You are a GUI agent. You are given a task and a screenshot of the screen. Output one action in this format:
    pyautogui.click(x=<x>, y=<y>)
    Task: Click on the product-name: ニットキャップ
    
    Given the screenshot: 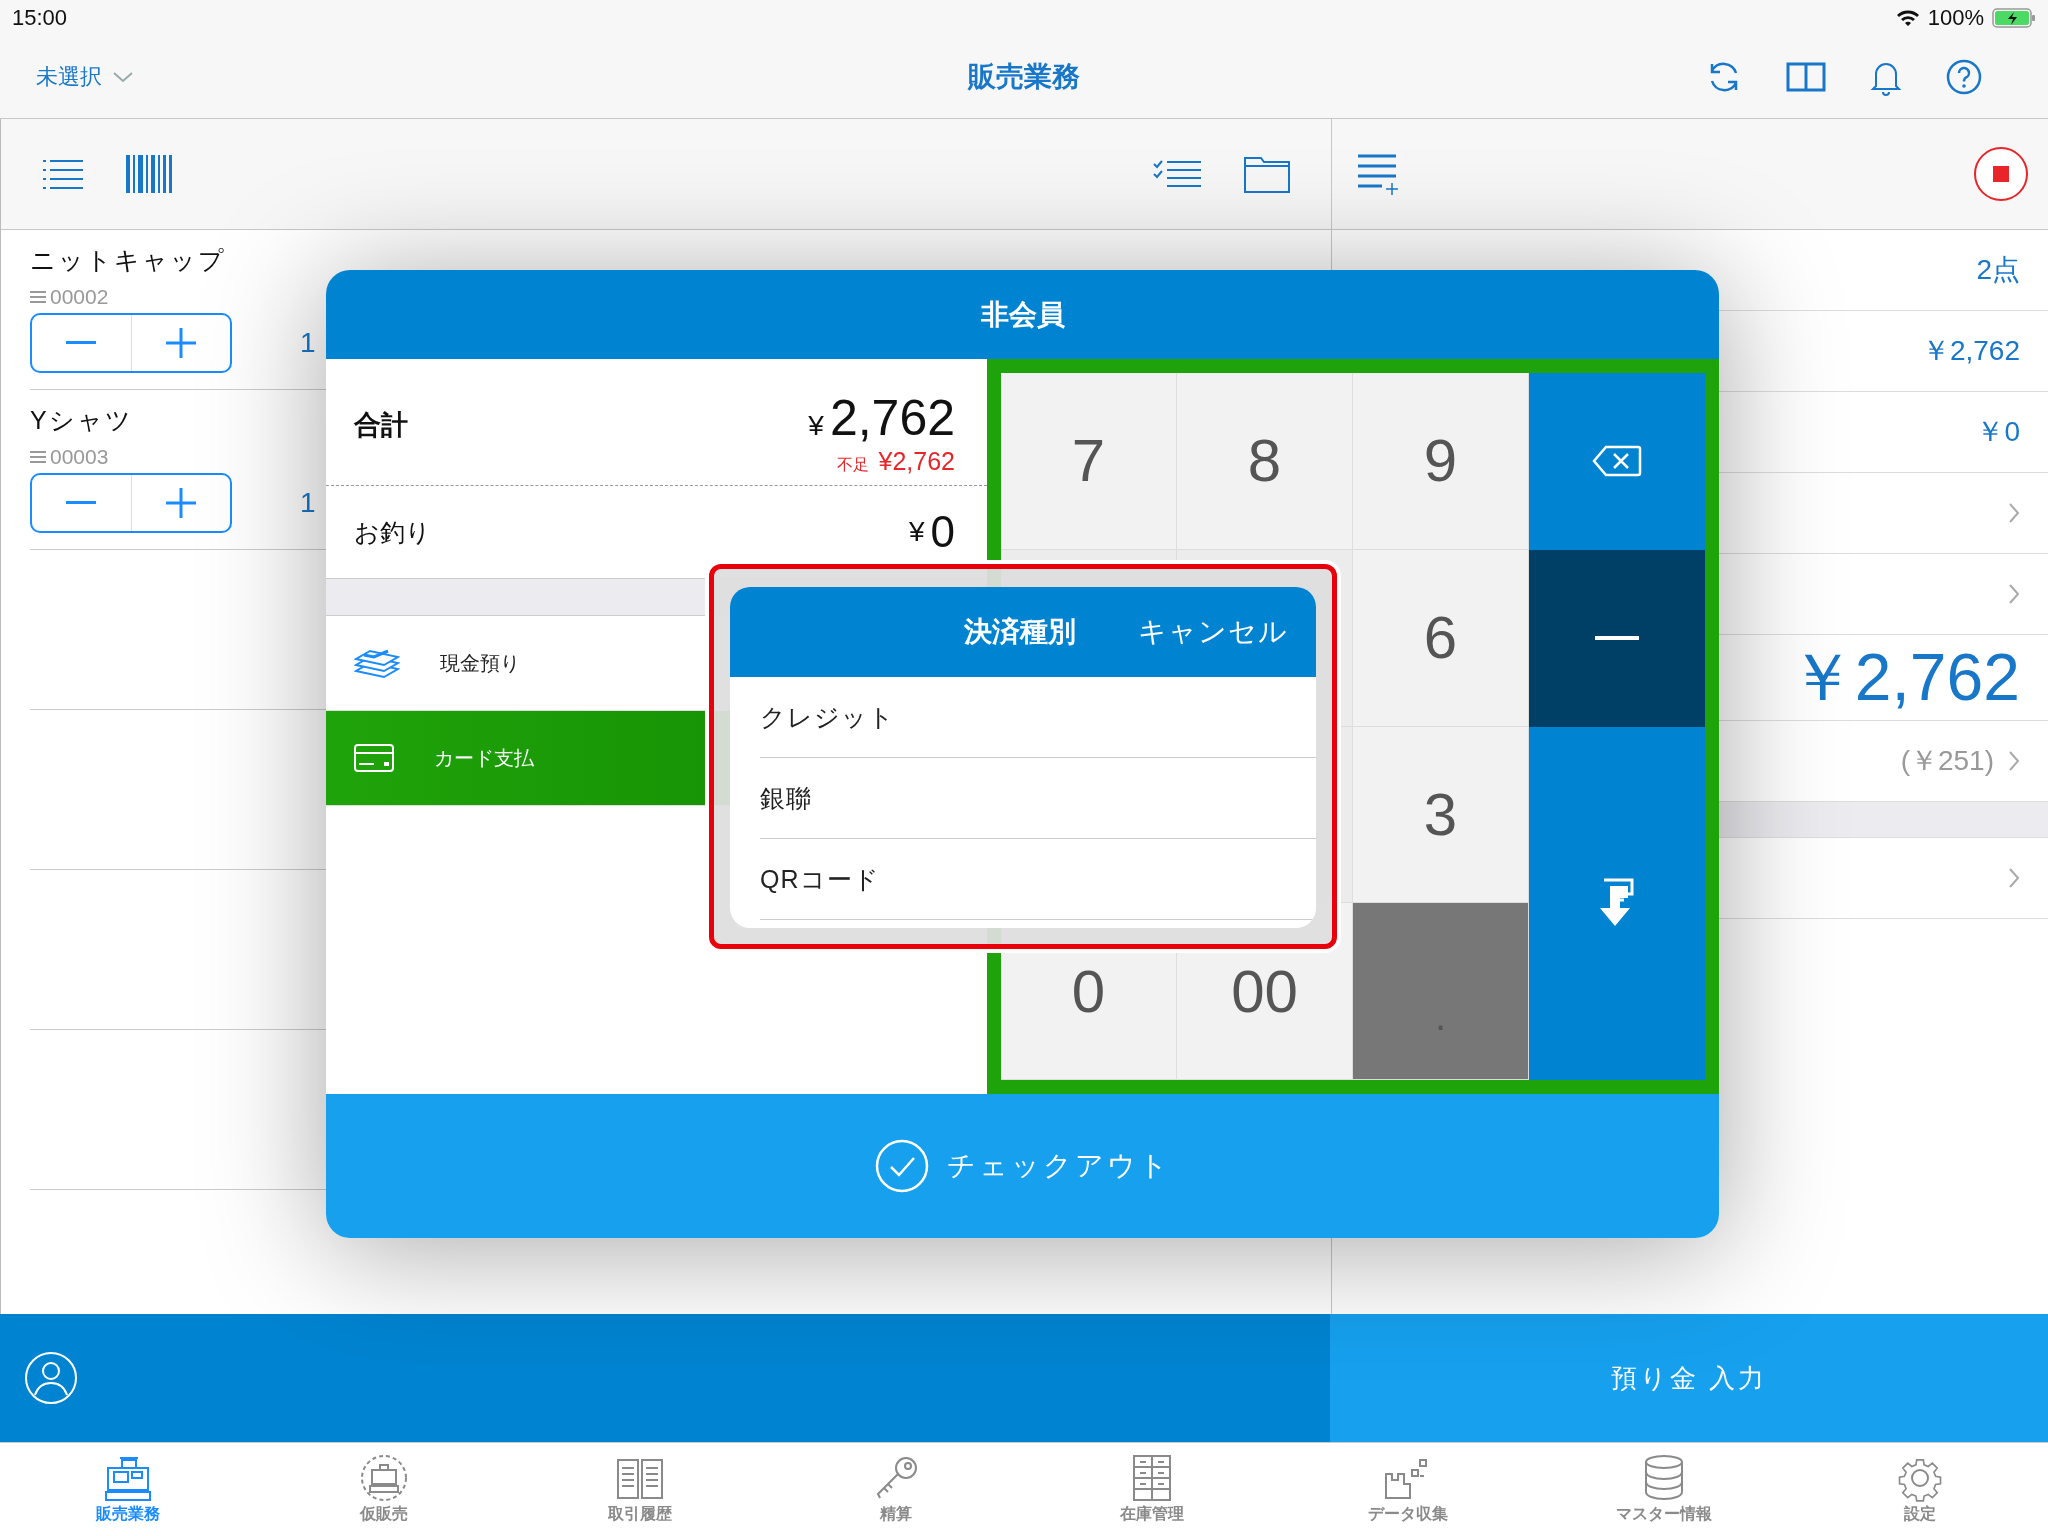 What is the action you would take?
    pyautogui.click(x=128, y=260)
    